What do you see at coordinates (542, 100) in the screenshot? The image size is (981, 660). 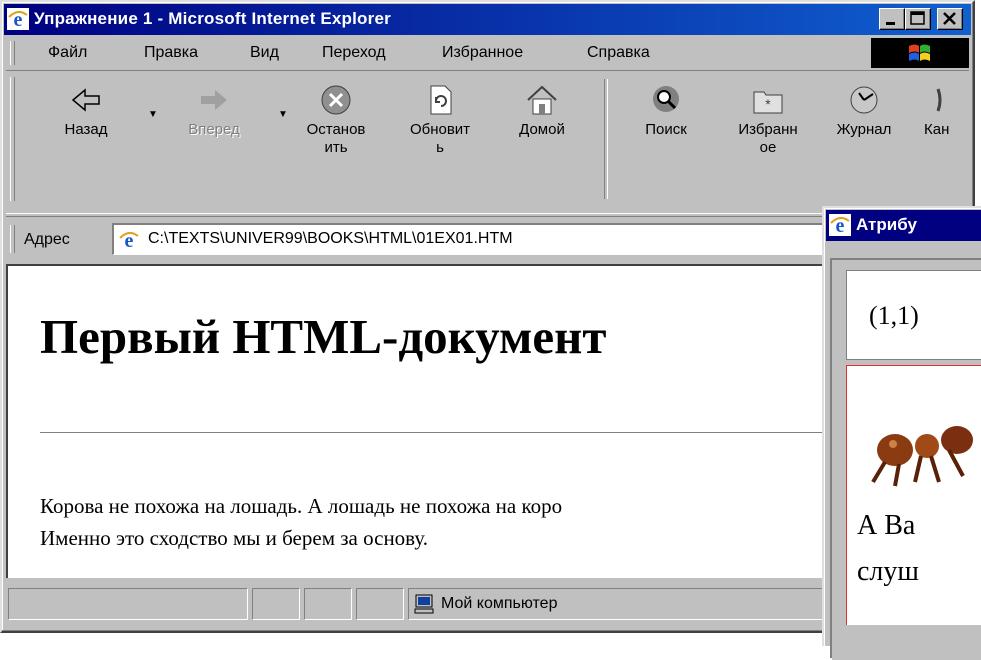 I see `home-icon` at bounding box center [542, 100].